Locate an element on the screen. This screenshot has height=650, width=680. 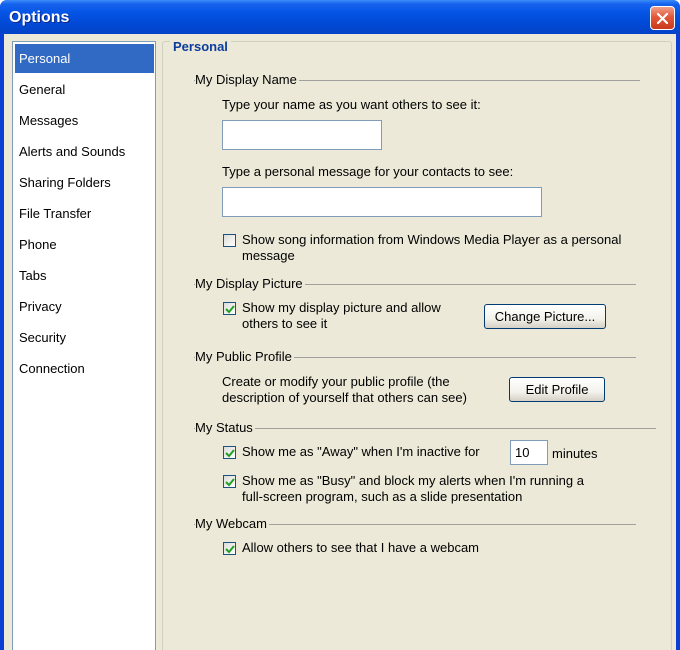
sidebar-item-alerts-and-sounds: Alerts and Sounds is located at coordinates (84, 151).